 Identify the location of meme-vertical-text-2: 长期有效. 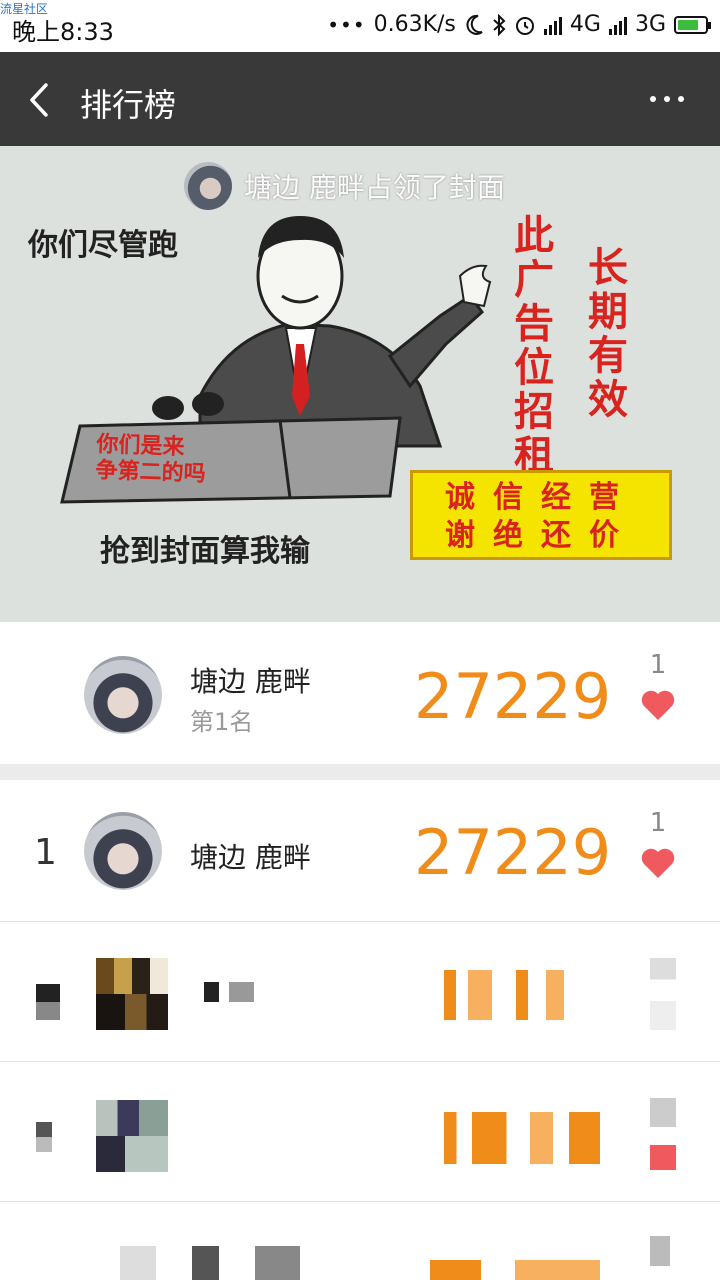
(608, 334).